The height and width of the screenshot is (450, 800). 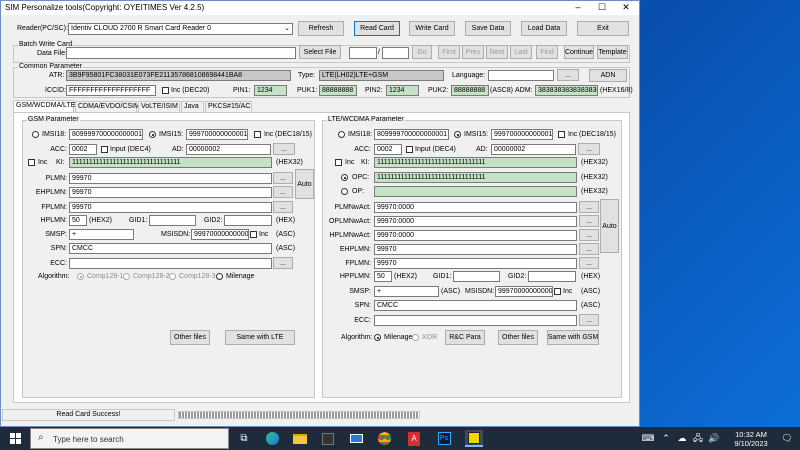 What do you see at coordinates (561, 134) in the screenshot?
I see `lte-imsi-inc-checkbox` at bounding box center [561, 134].